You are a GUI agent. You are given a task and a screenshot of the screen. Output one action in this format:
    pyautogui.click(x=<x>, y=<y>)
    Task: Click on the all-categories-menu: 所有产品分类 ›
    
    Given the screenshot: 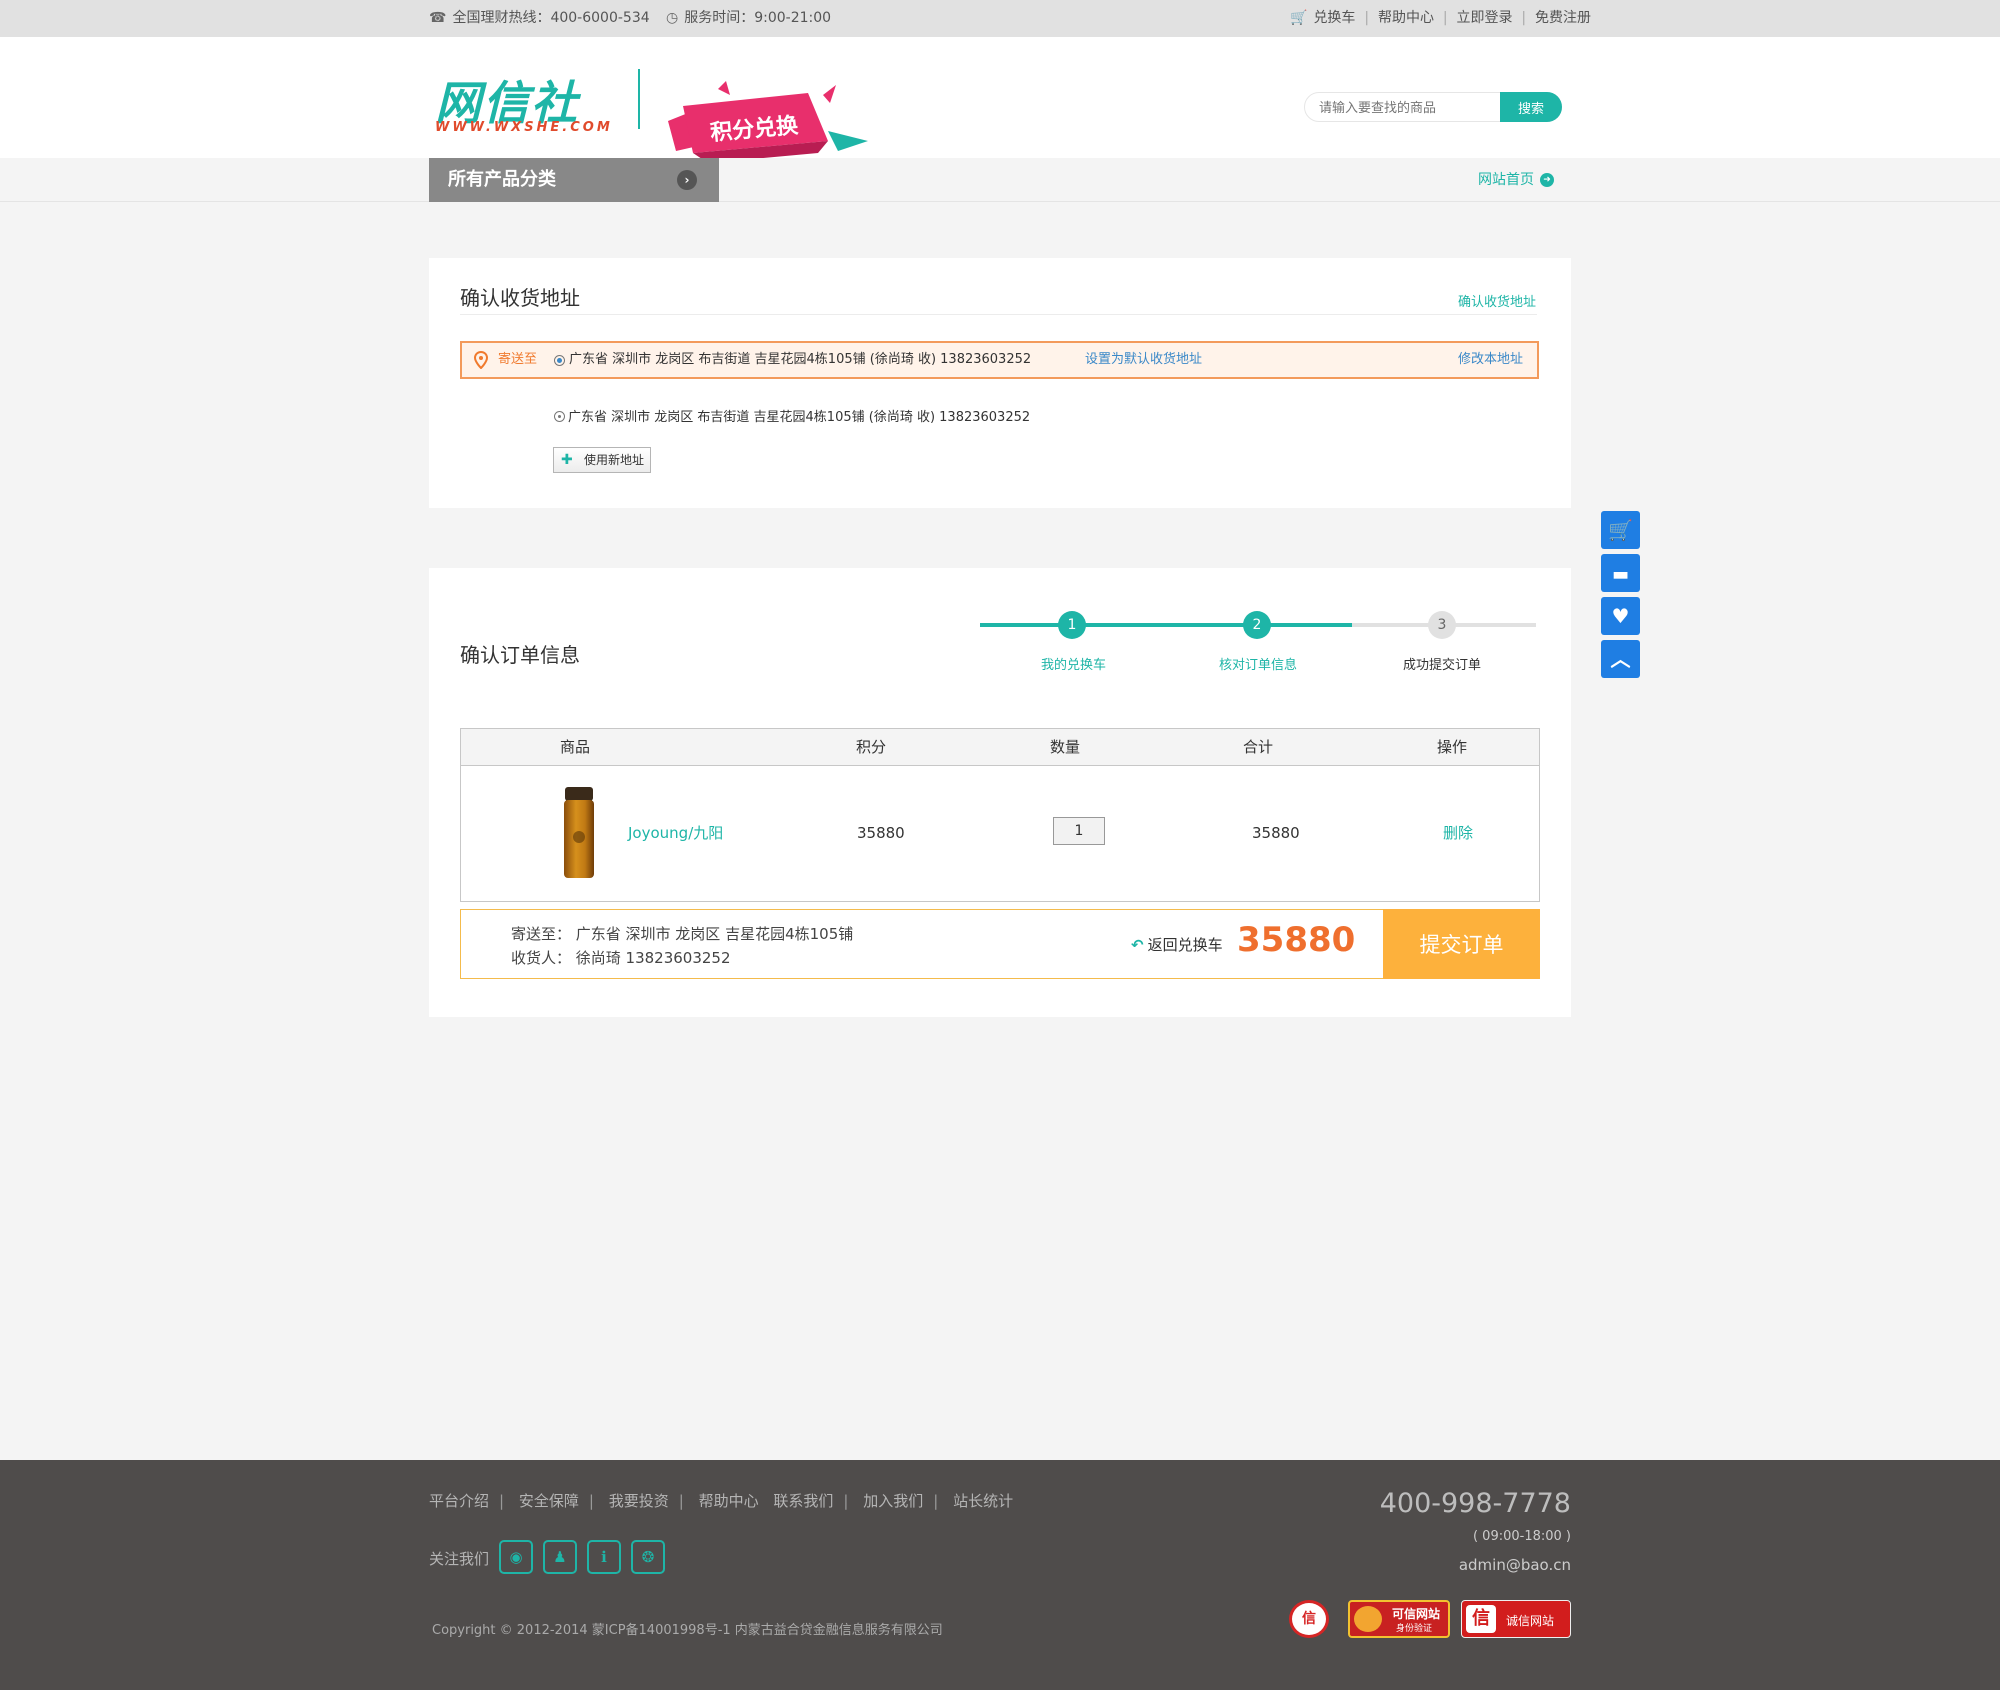 What is the action you would take?
    pyautogui.click(x=574, y=180)
    